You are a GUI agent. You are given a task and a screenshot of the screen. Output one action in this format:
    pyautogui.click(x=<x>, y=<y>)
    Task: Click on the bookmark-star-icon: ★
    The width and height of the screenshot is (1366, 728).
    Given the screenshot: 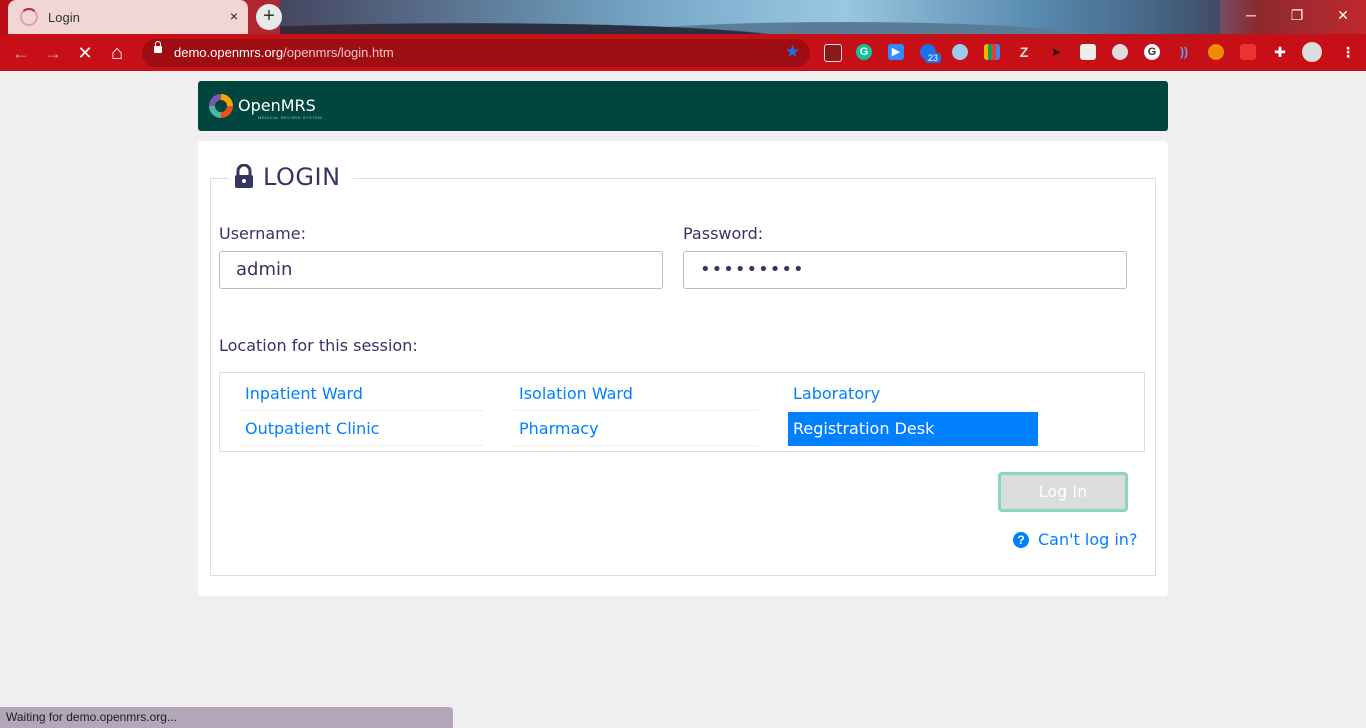 What is the action you would take?
    pyautogui.click(x=792, y=52)
    